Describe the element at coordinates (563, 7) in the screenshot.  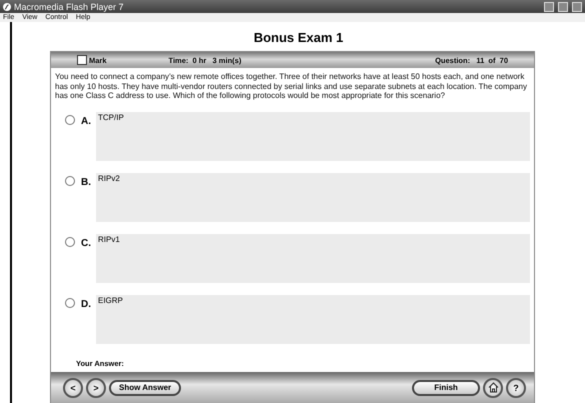
I see `maximize-button` at that location.